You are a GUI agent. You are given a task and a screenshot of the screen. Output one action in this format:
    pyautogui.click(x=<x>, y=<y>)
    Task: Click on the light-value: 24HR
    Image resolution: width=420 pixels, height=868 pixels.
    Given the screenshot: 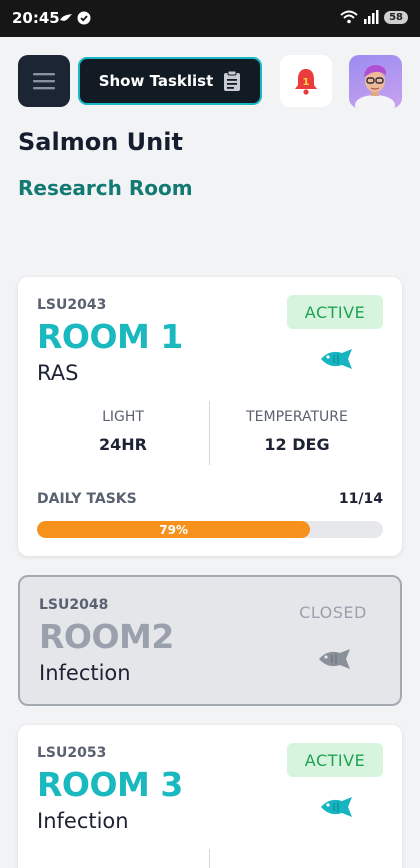 What is the action you would take?
    pyautogui.click(x=123, y=444)
    